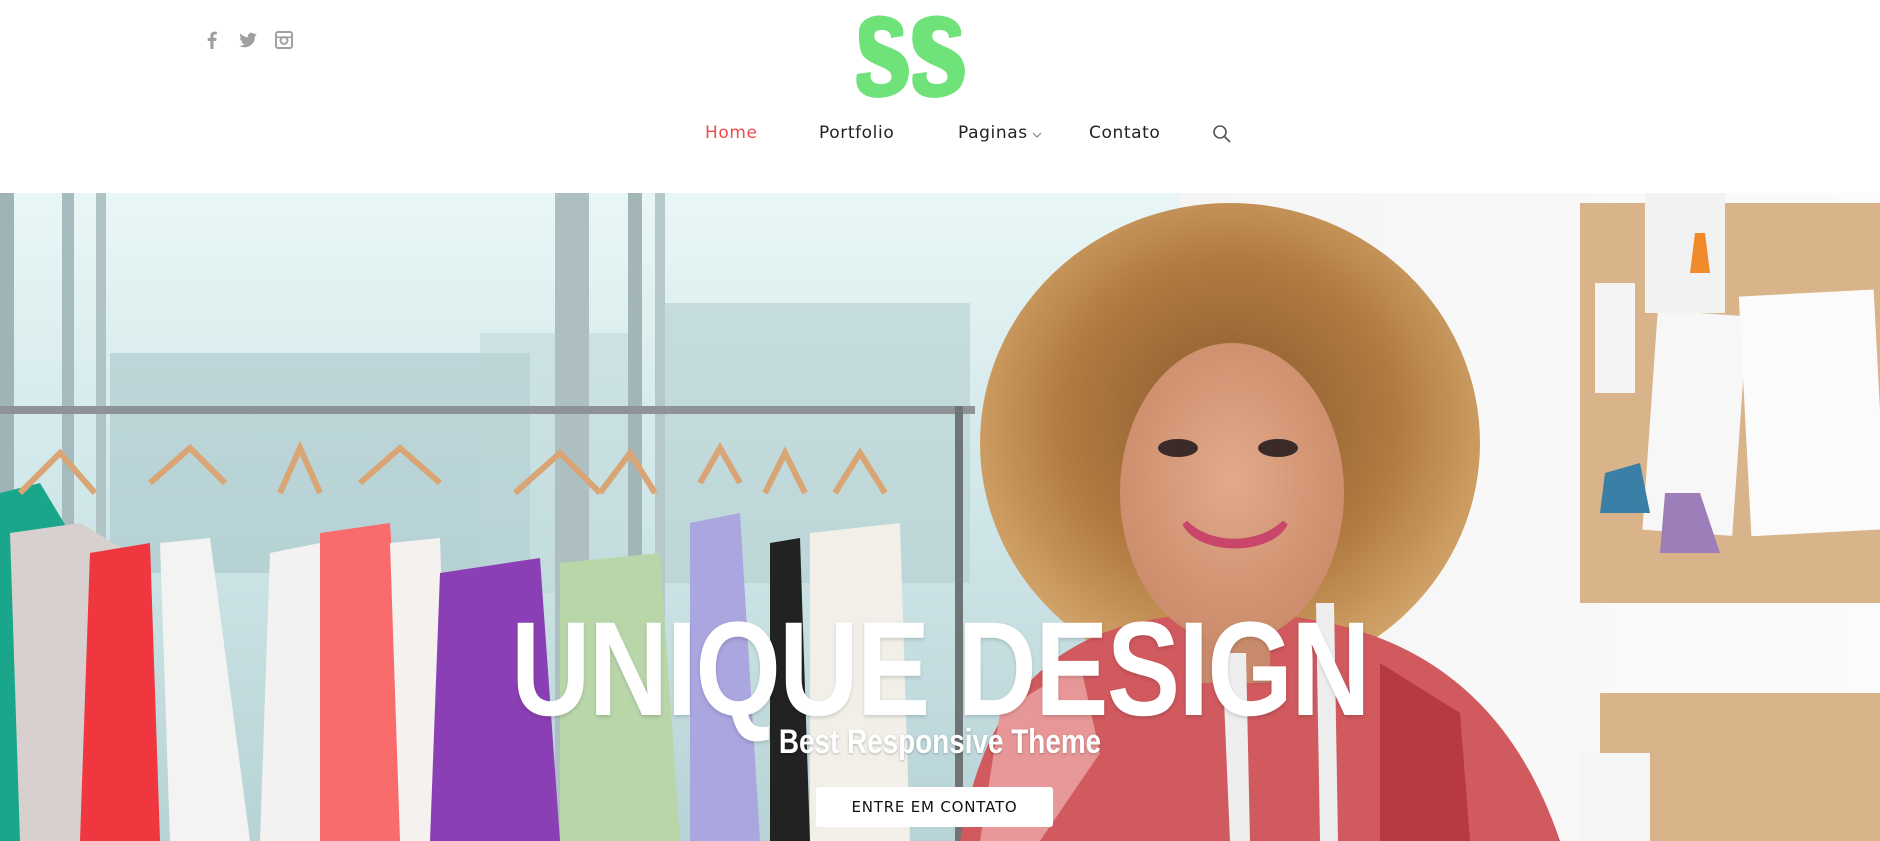  I want to click on instagram-icon, so click(284, 40).